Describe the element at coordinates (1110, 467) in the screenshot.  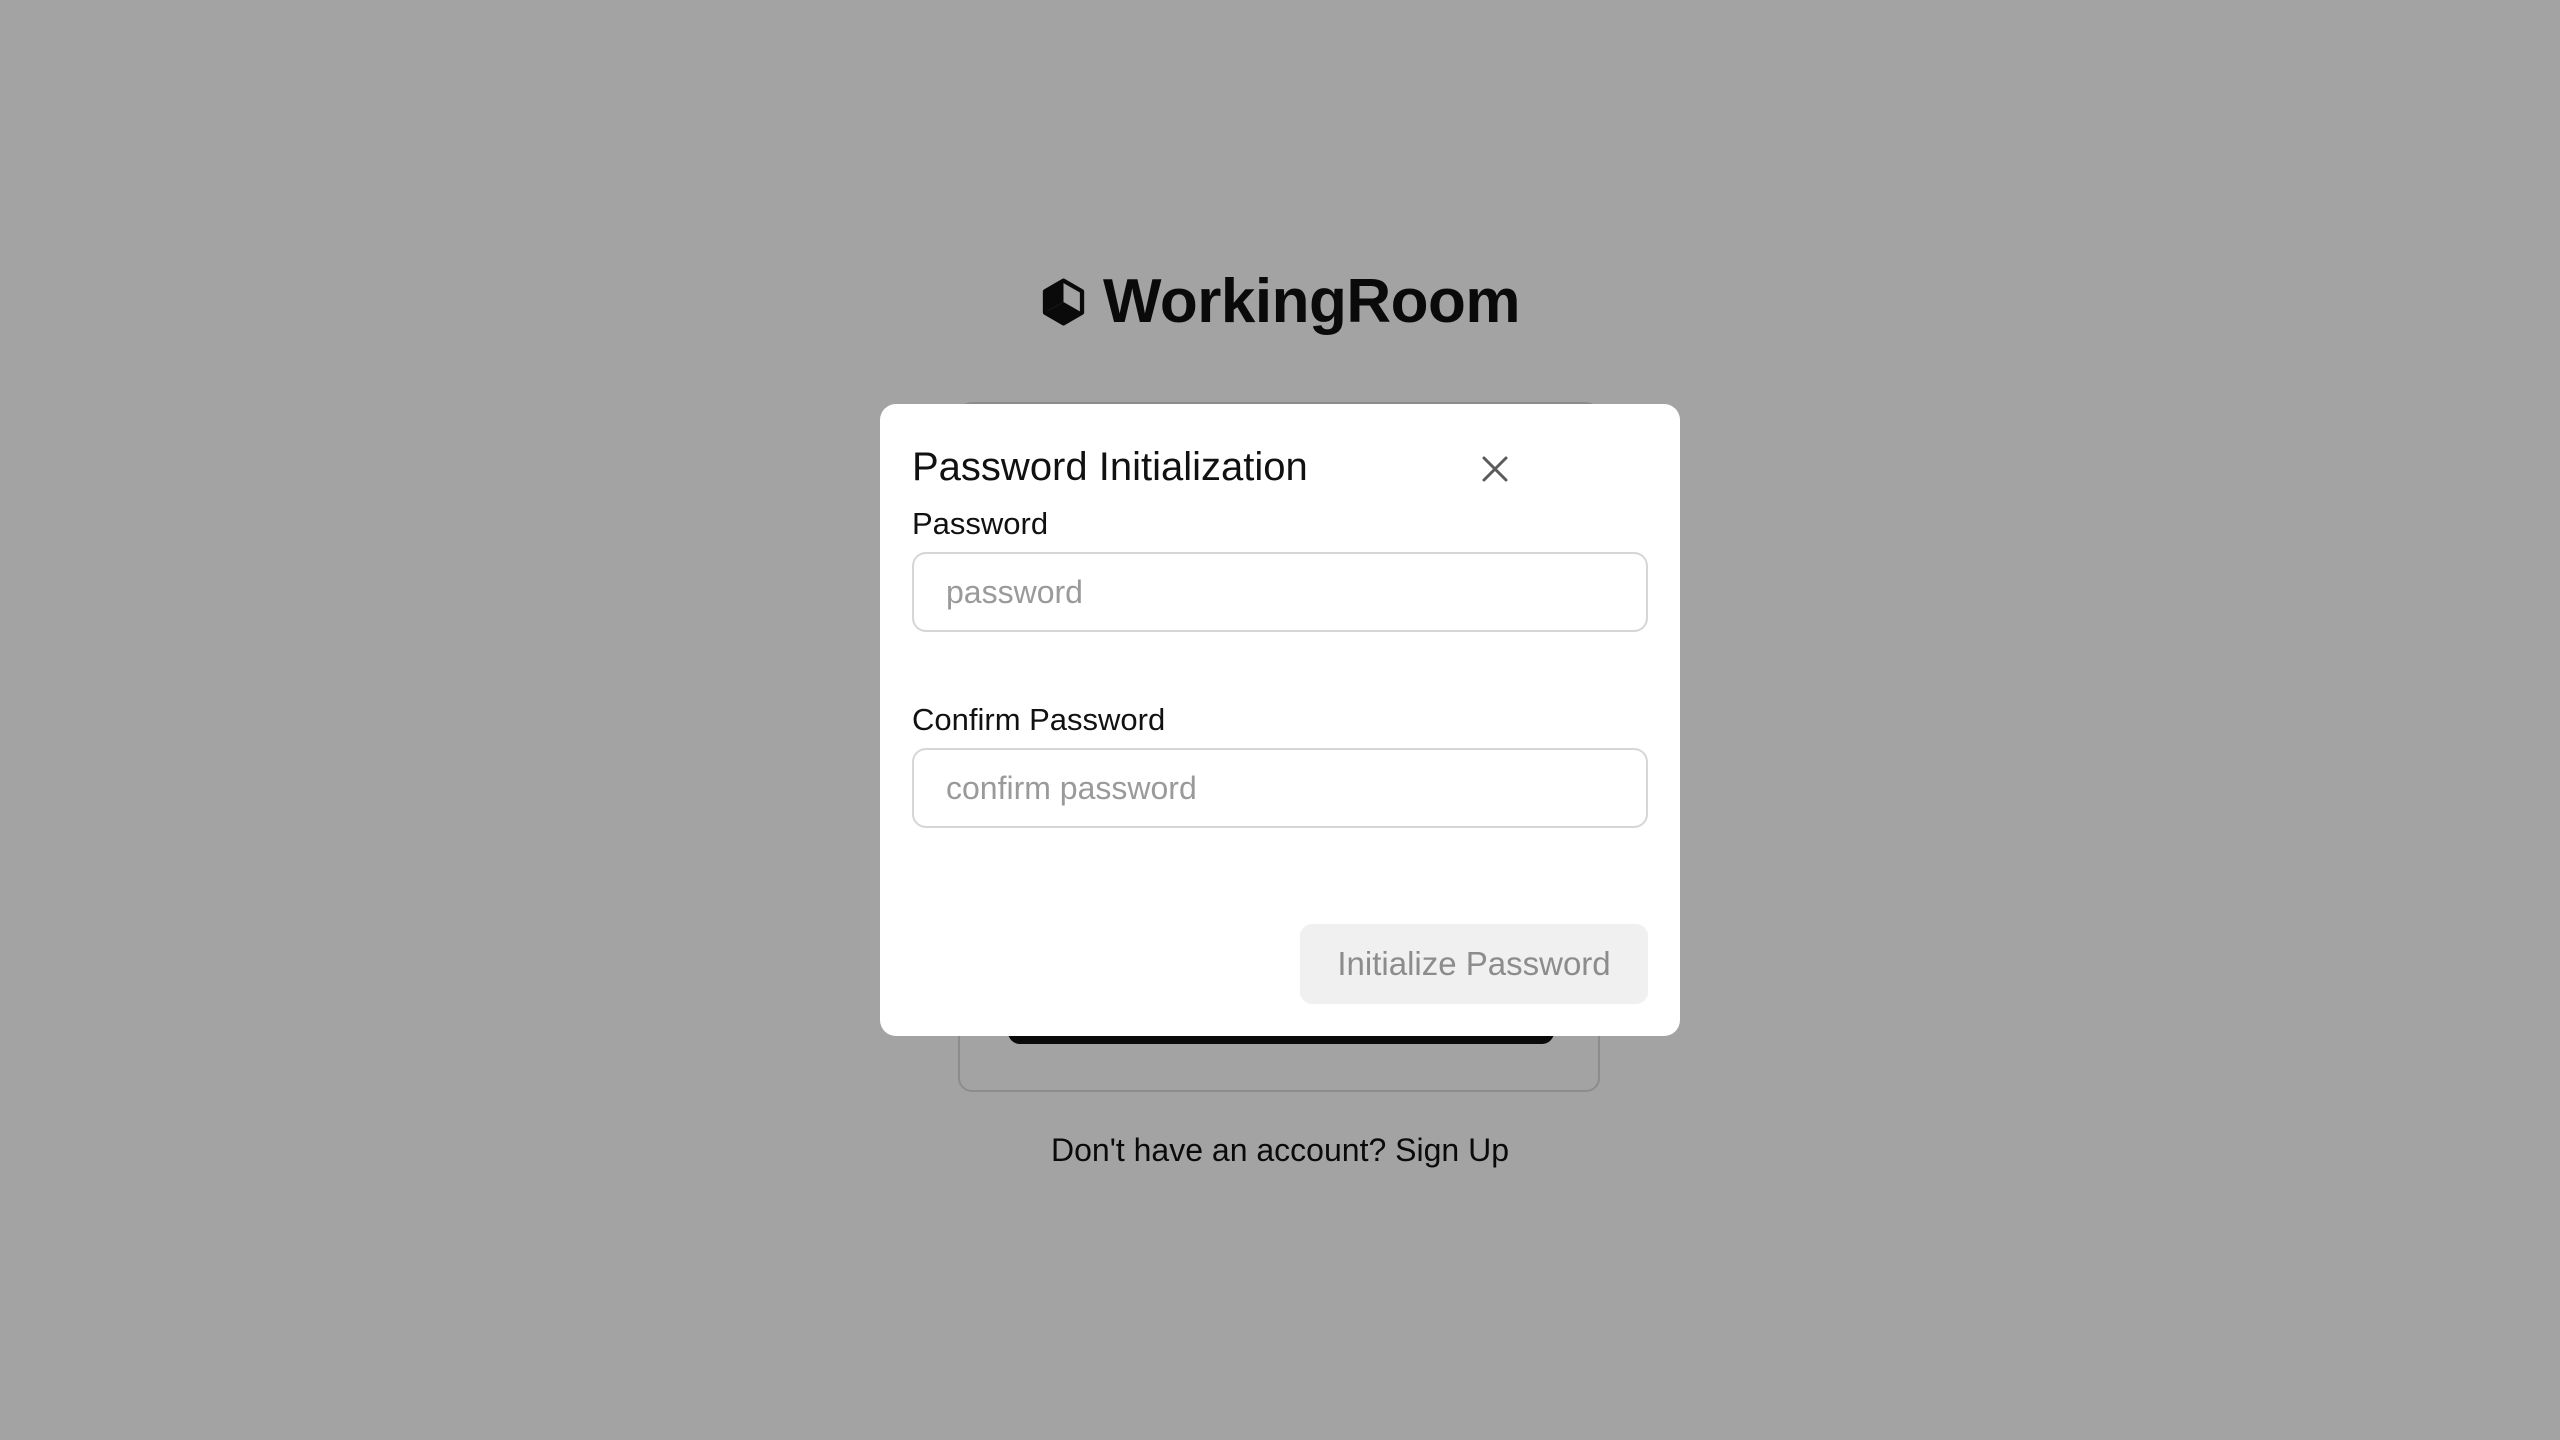
I see `dialog-title: Password Initialization` at that location.